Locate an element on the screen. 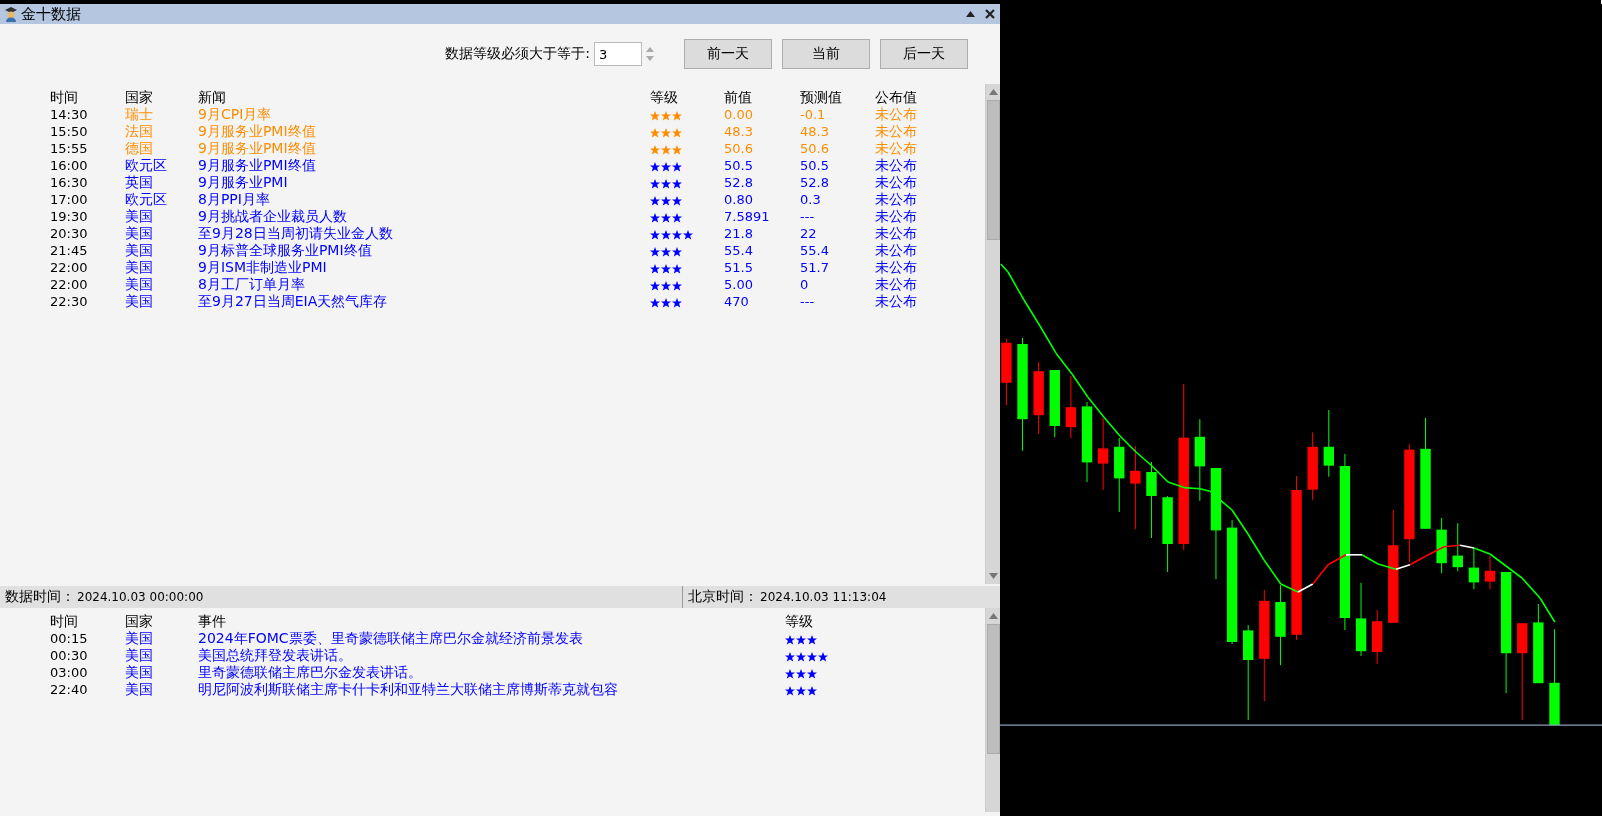 The height and width of the screenshot is (816, 1602). country-cell: 法国 is located at coordinates (139, 131).